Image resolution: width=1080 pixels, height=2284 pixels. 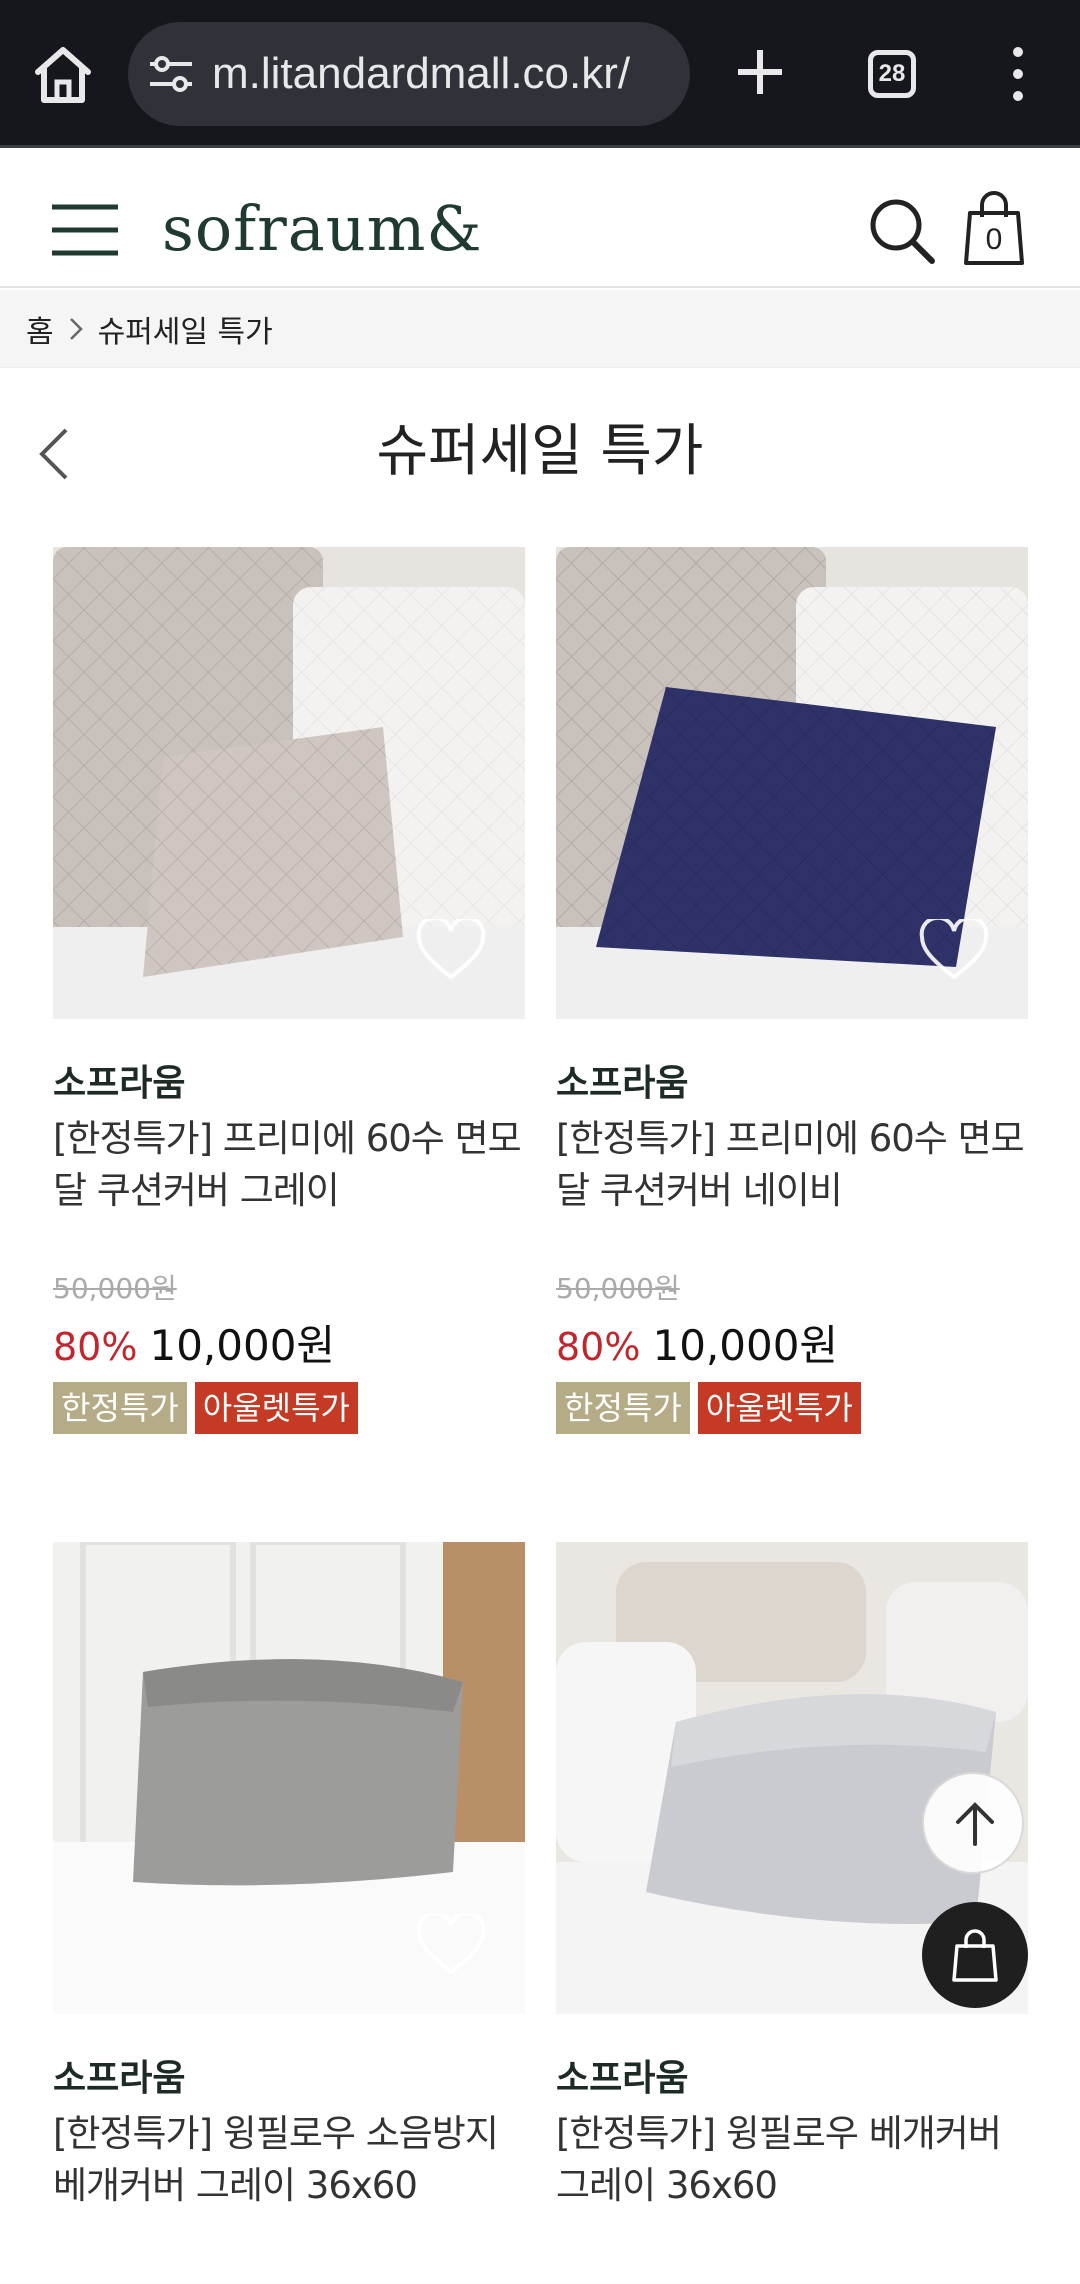 I want to click on browser-toolbar: m.litandardmall.co.kr/ 28, so click(x=540, y=74).